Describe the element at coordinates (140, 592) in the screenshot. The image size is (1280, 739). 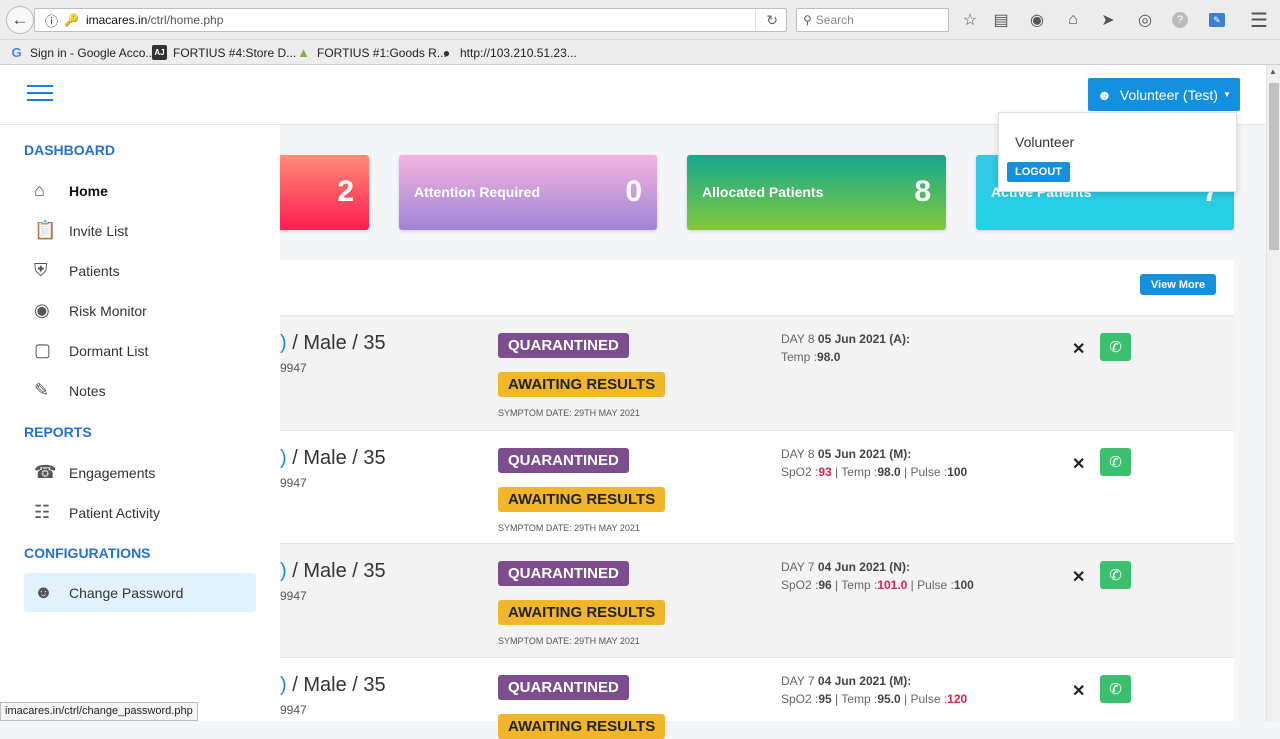
I see `sidebar-item-change-password: ☻ Change Password` at that location.